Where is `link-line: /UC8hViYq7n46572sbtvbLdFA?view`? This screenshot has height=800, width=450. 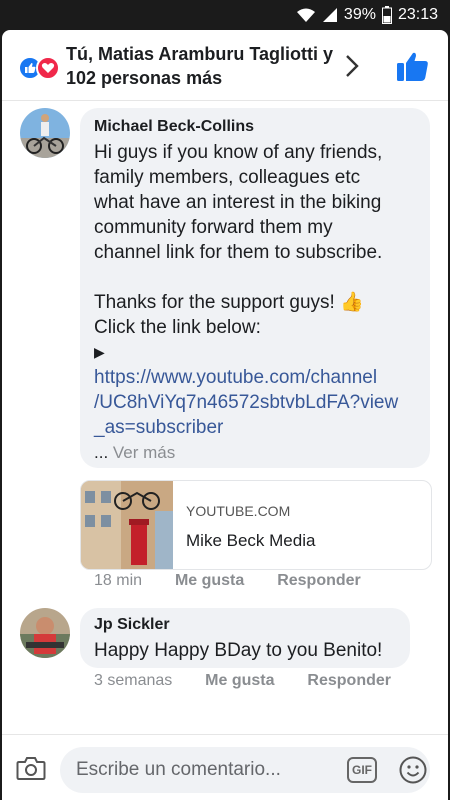
link-line: /UC8hViYq7n46572sbtvbLdFA?view is located at coordinates (259, 402).